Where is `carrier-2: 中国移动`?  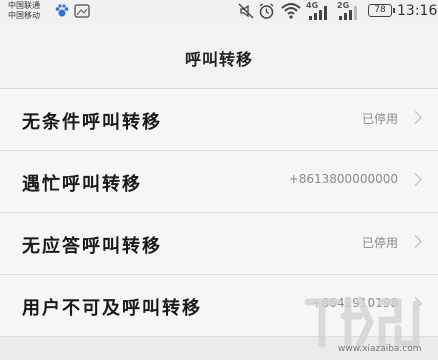
carrier-2: 中国移动 is located at coordinates (24, 15).